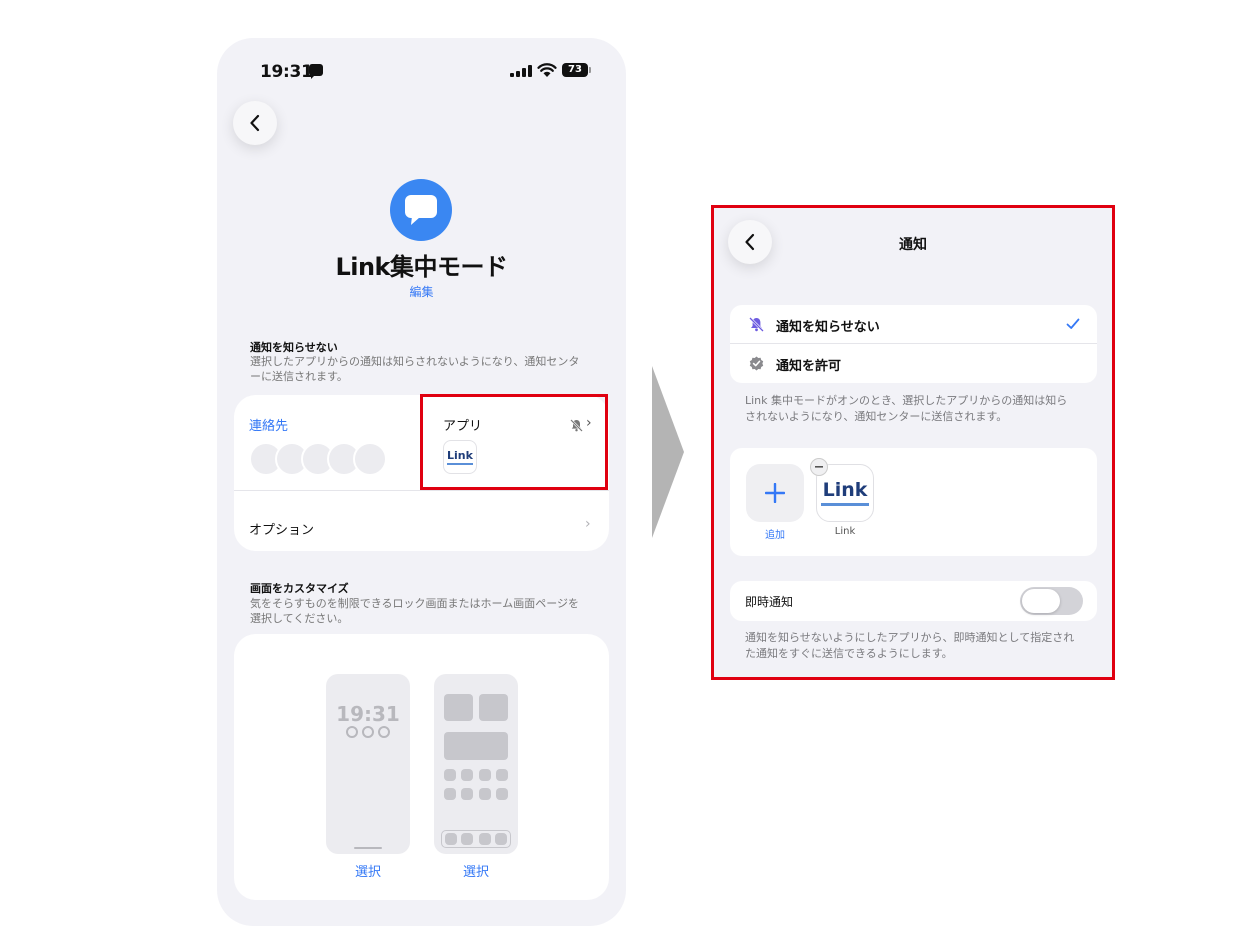 This screenshot has height=945, width=1248. What do you see at coordinates (809, 366) in the screenshot?
I see `option-label: 通知を許可` at bounding box center [809, 366].